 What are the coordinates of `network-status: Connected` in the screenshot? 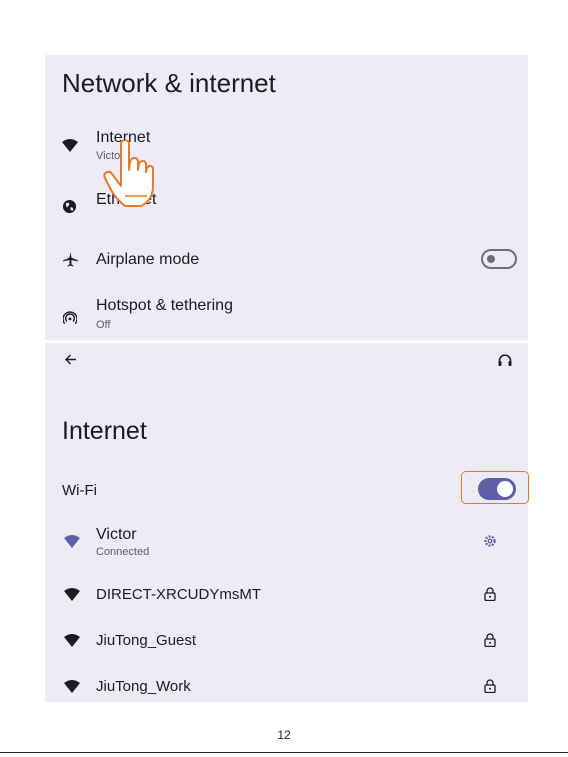 It's located at (123, 552).